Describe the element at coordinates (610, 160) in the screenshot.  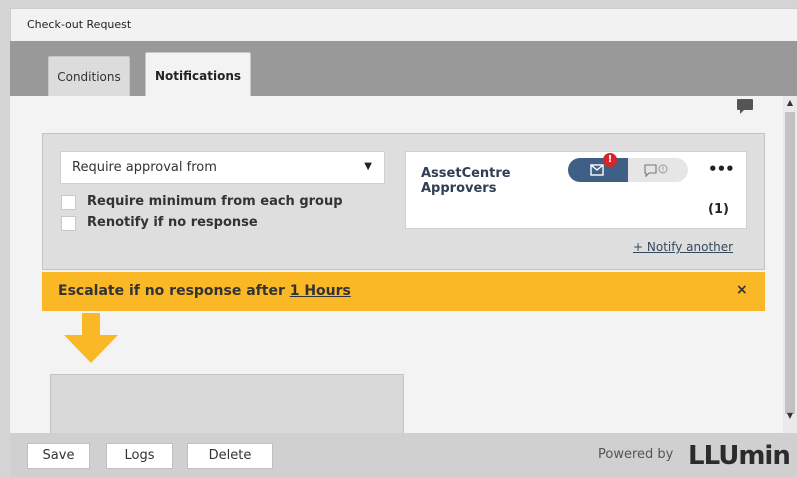
I see `email-alert-badge: !` at that location.